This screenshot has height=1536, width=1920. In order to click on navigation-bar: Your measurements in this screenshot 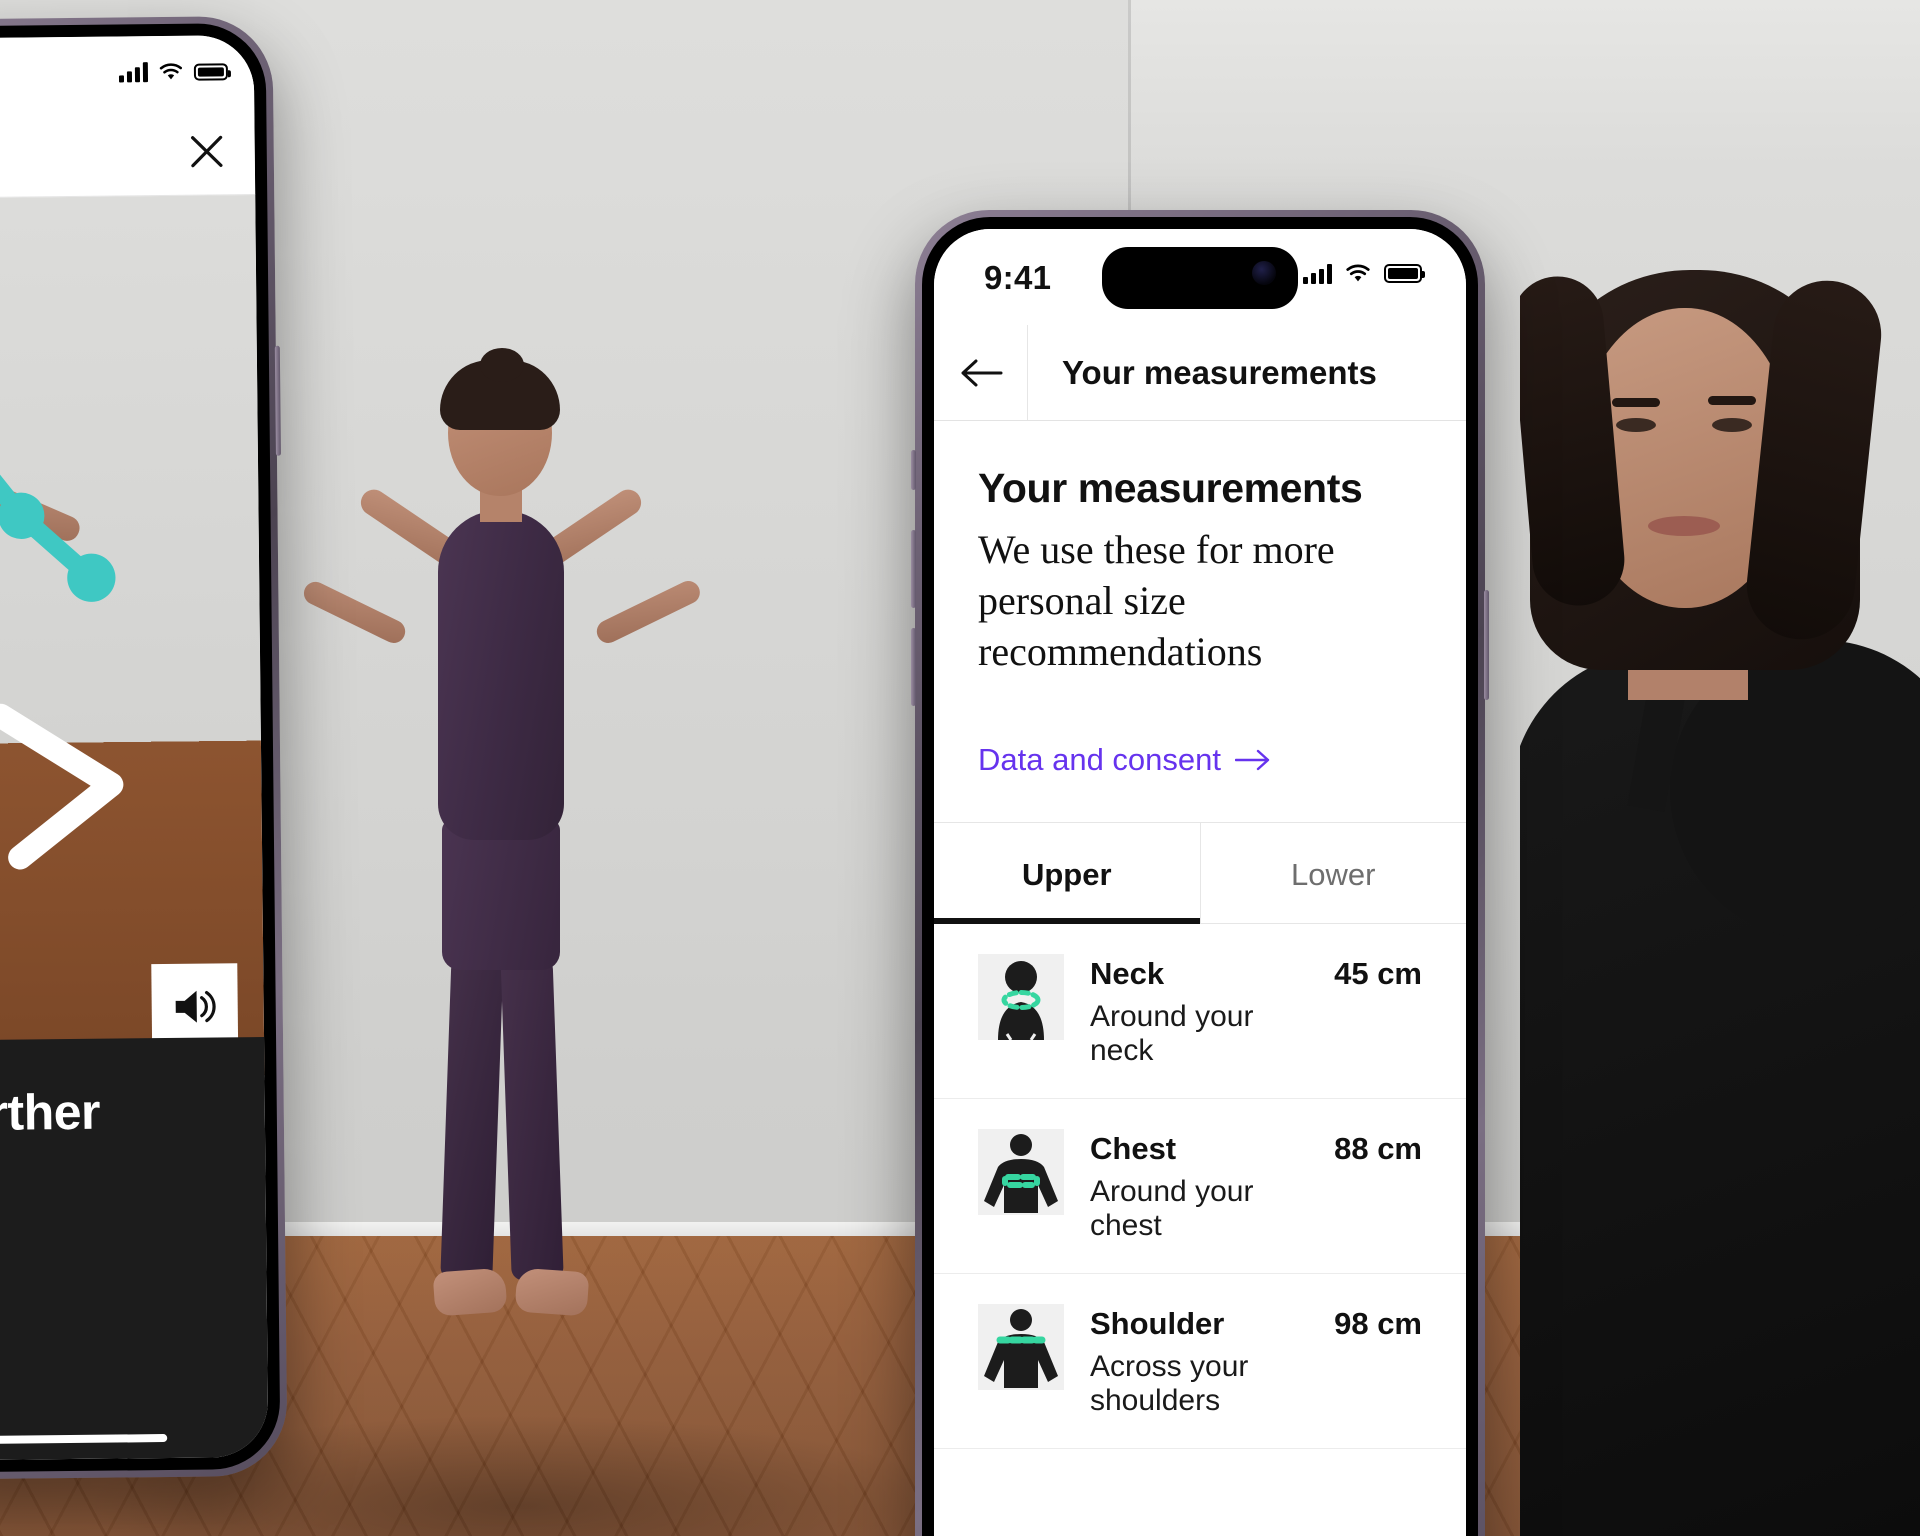, I will do `click(1200, 373)`.